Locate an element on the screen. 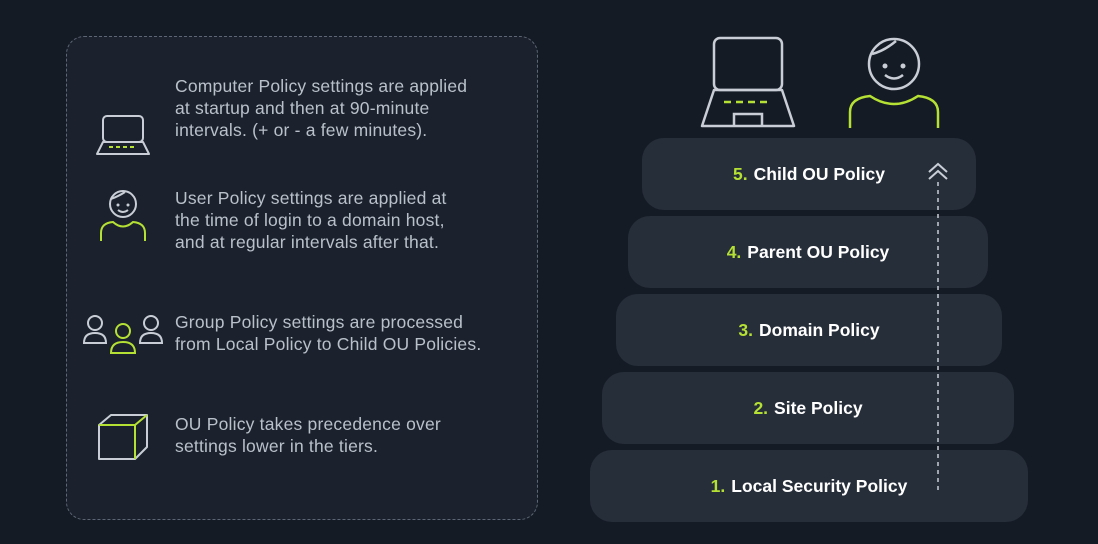 The image size is (1098, 544). precedence-arrow is located at coordinates (938, 328).